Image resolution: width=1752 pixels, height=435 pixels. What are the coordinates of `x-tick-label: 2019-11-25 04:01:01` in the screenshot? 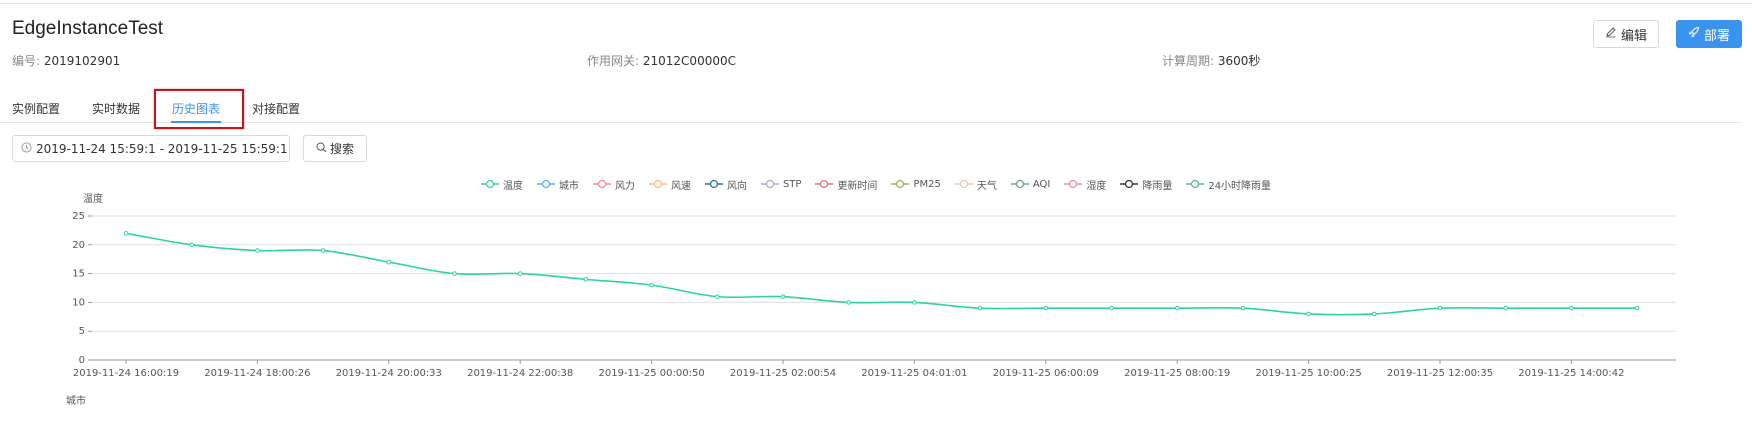 It's located at (914, 373).